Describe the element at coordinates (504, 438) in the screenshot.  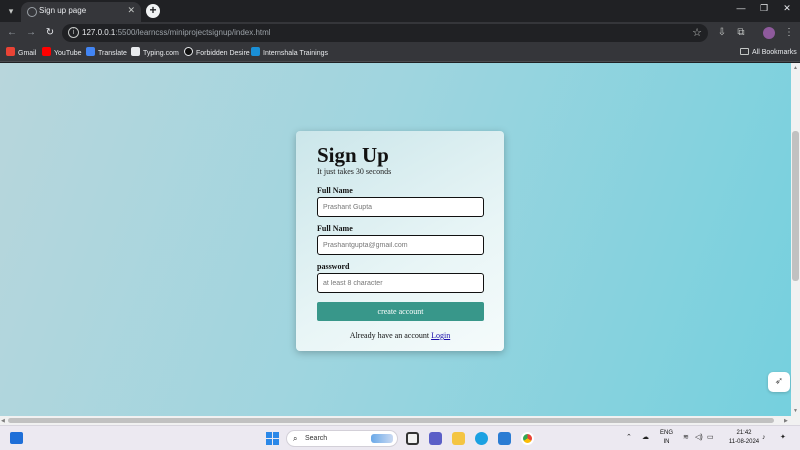
I see `vscode-icon` at that location.